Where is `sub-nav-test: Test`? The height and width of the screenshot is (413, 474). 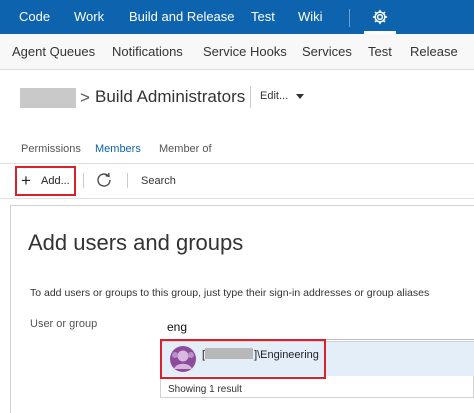 sub-nav-test: Test is located at coordinates (380, 52).